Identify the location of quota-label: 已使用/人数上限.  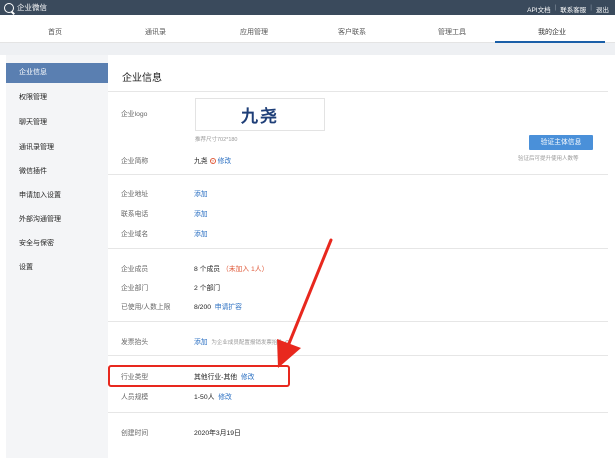
(146, 307).